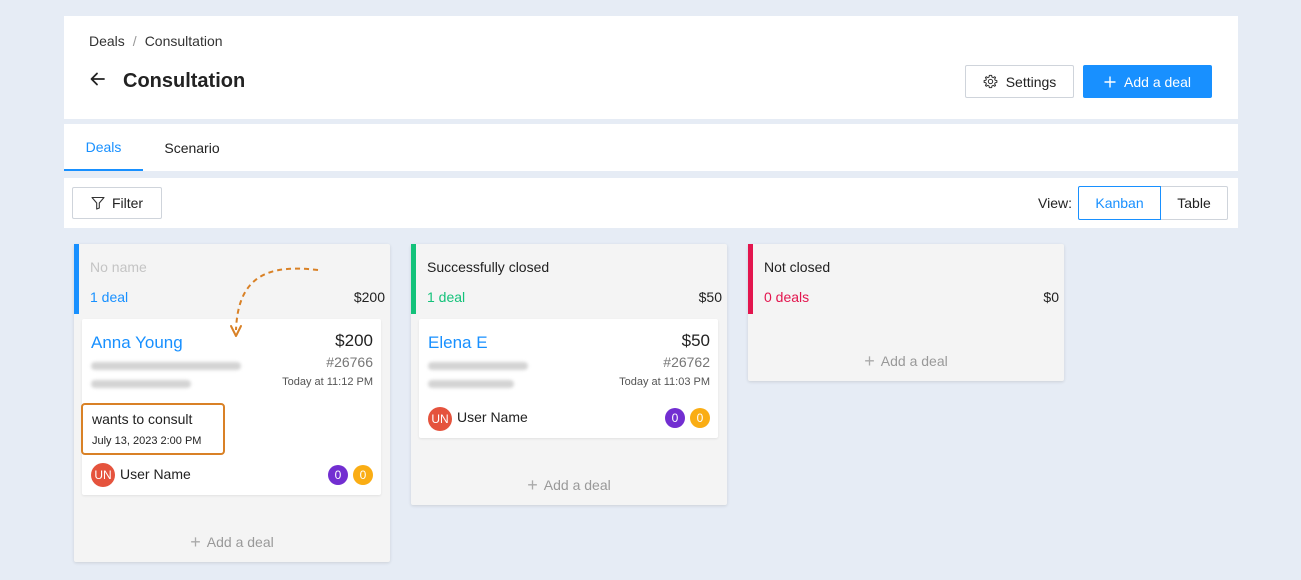  I want to click on note-text: wants to consult, so click(142, 419).